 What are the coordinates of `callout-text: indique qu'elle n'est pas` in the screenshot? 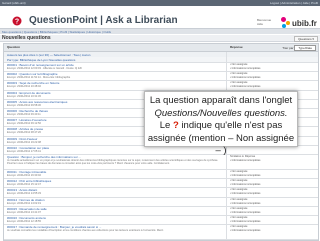 It's located at (230, 125).